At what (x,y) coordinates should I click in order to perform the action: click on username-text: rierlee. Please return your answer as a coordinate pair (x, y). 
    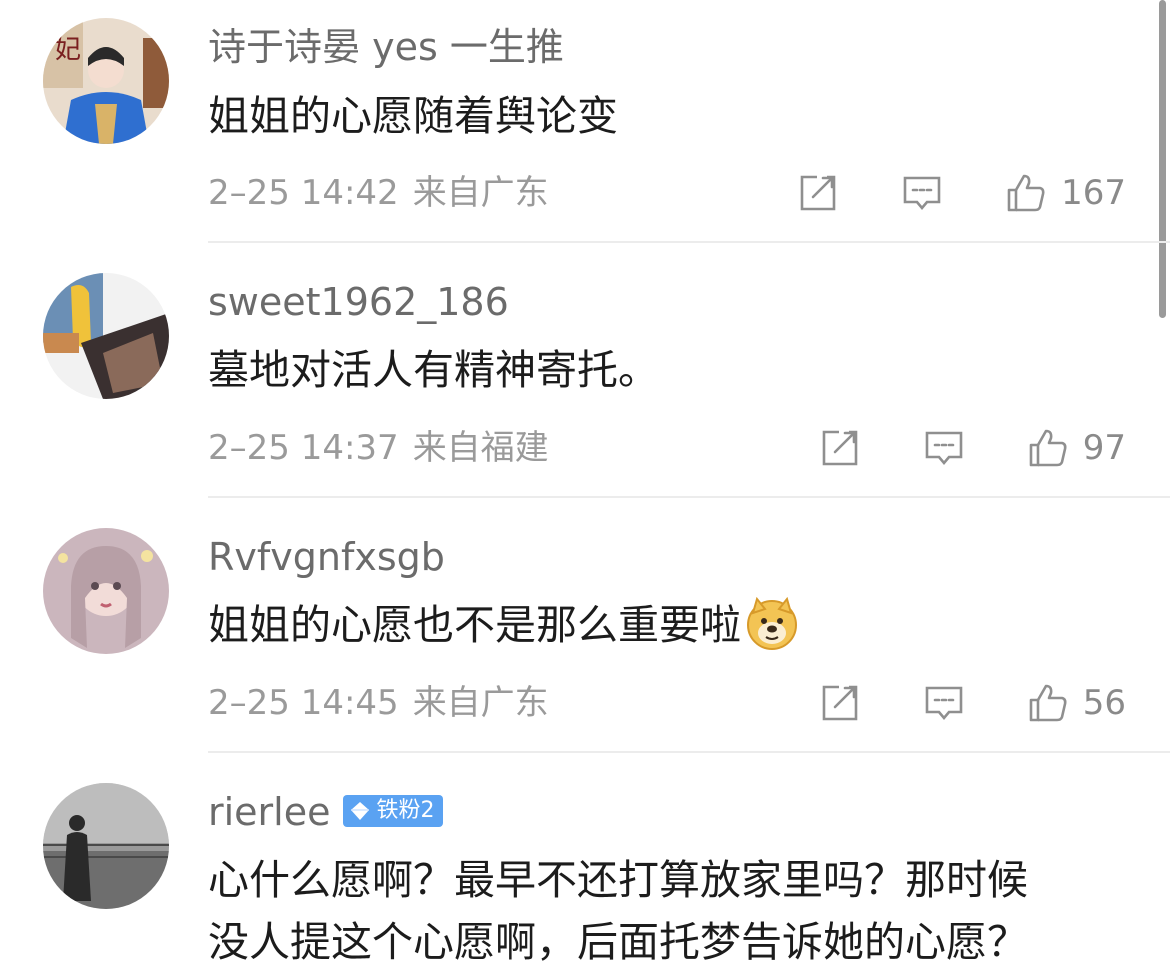
    Looking at the image, I should click on (269, 812).